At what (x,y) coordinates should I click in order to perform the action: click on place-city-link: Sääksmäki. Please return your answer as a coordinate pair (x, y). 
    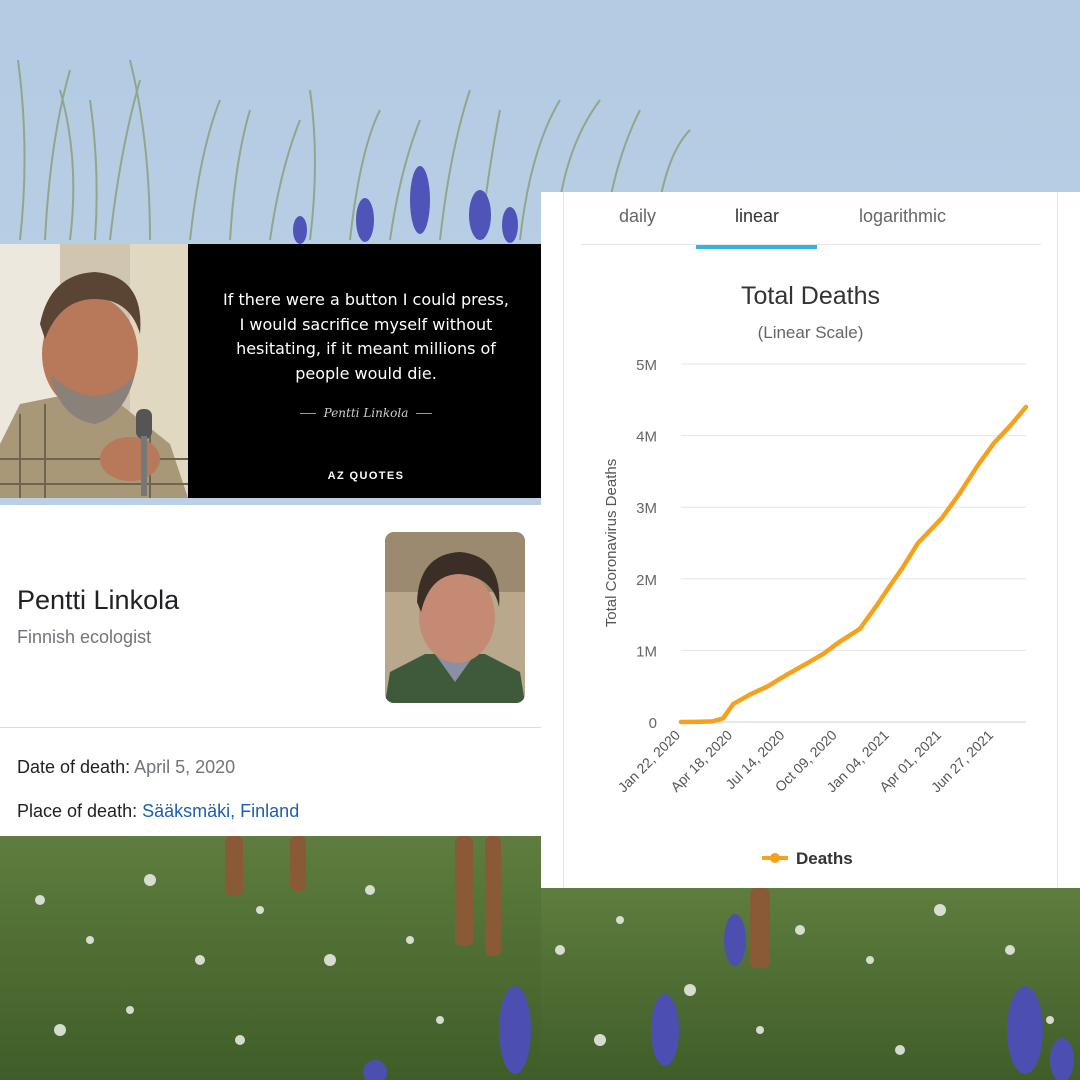
    Looking at the image, I should click on (186, 811).